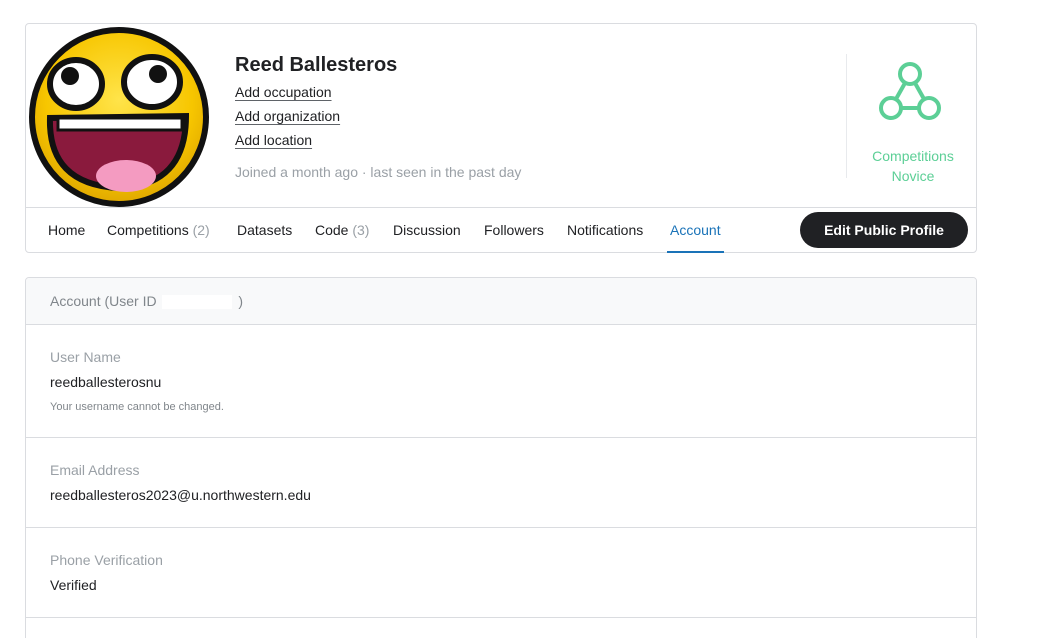  I want to click on edit-public-profile-button: Edit Public Profile, so click(884, 230).